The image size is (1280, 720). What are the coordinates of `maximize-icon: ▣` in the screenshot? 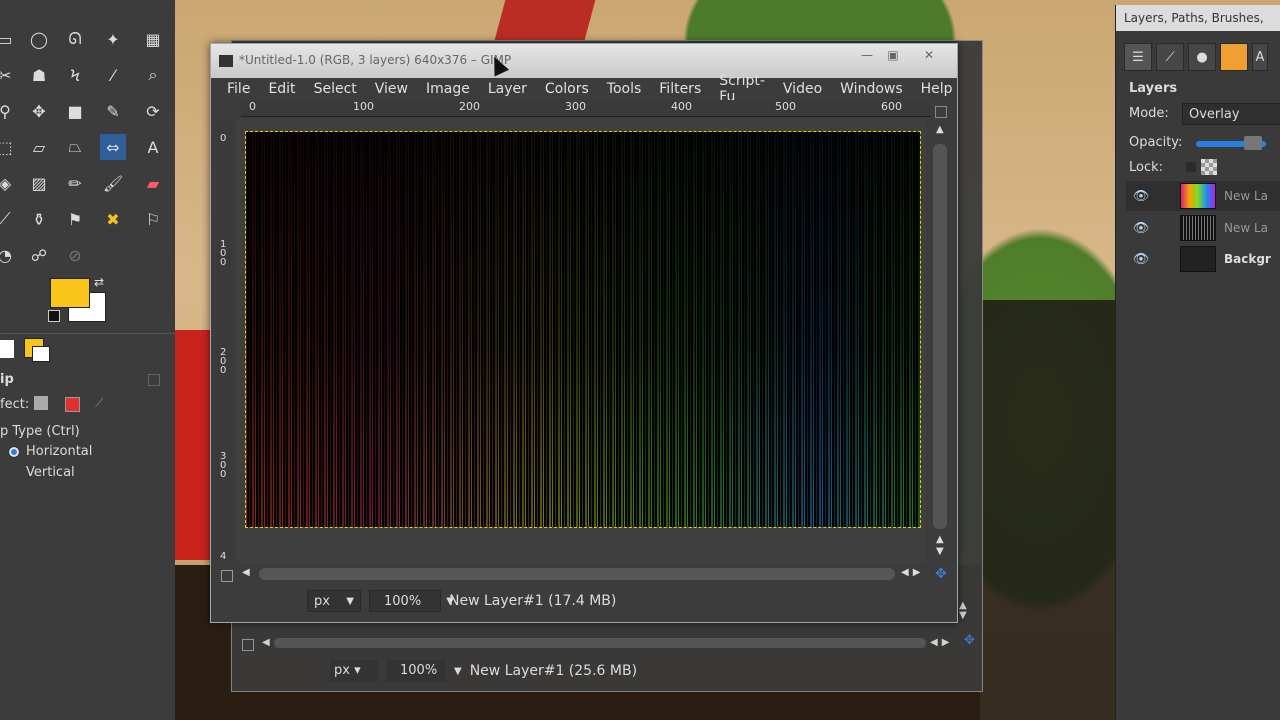 It's located at (893, 56).